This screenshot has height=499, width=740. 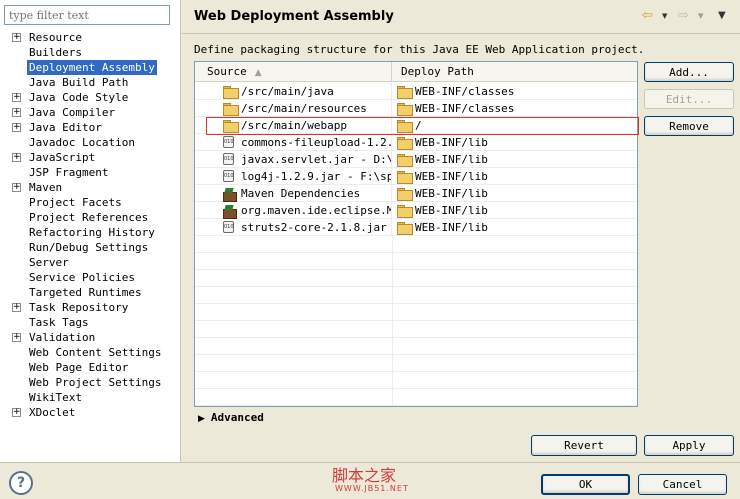 I want to click on table-row: 010 commons-fileupload-1.2.jar WEB-INF/lib, so click(x=416, y=142).